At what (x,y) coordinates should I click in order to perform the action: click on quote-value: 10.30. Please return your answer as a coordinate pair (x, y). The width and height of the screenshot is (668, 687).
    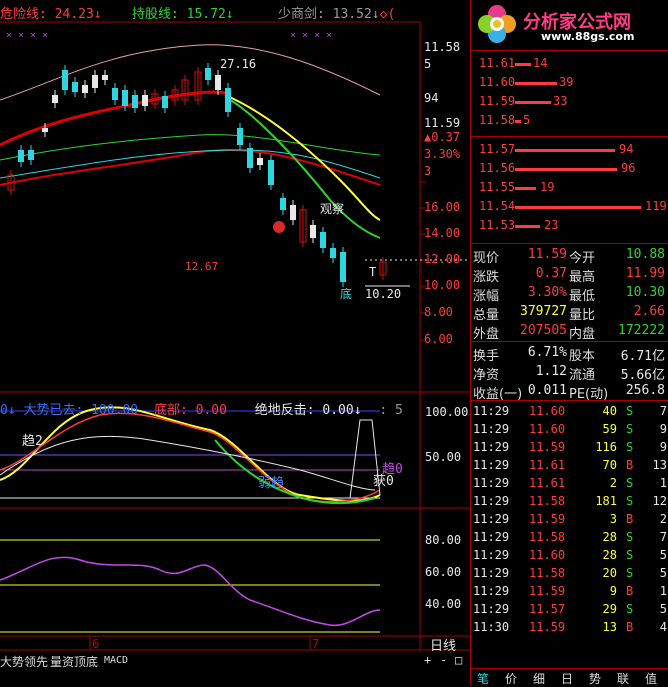
    Looking at the image, I should click on (645, 292).